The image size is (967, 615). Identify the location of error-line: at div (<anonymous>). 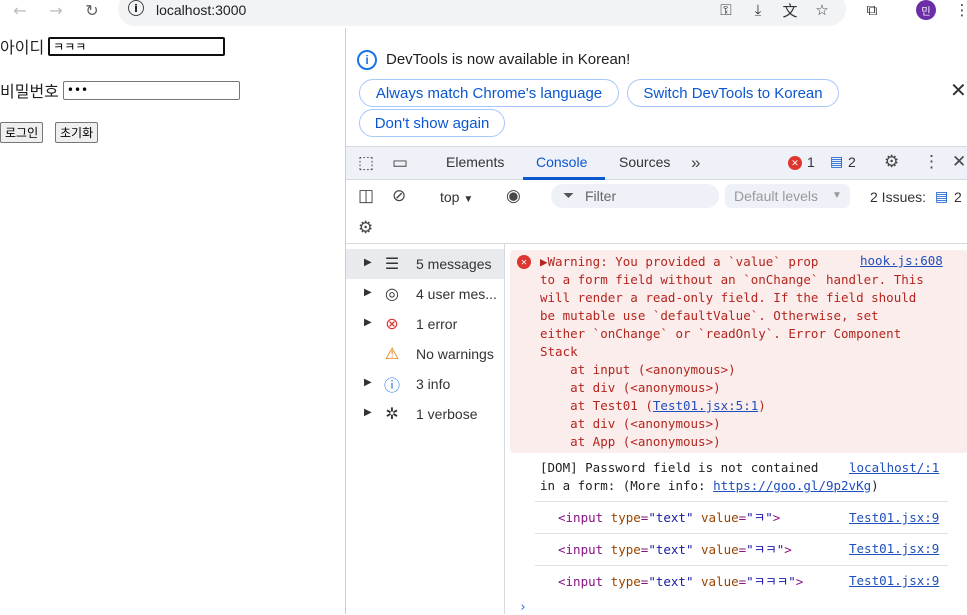
(630, 387).